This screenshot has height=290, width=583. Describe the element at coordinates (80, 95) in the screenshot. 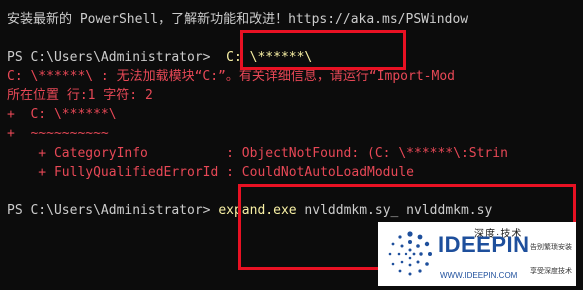

I see `error-location: 所在位置 行:1 字符: 2` at that location.